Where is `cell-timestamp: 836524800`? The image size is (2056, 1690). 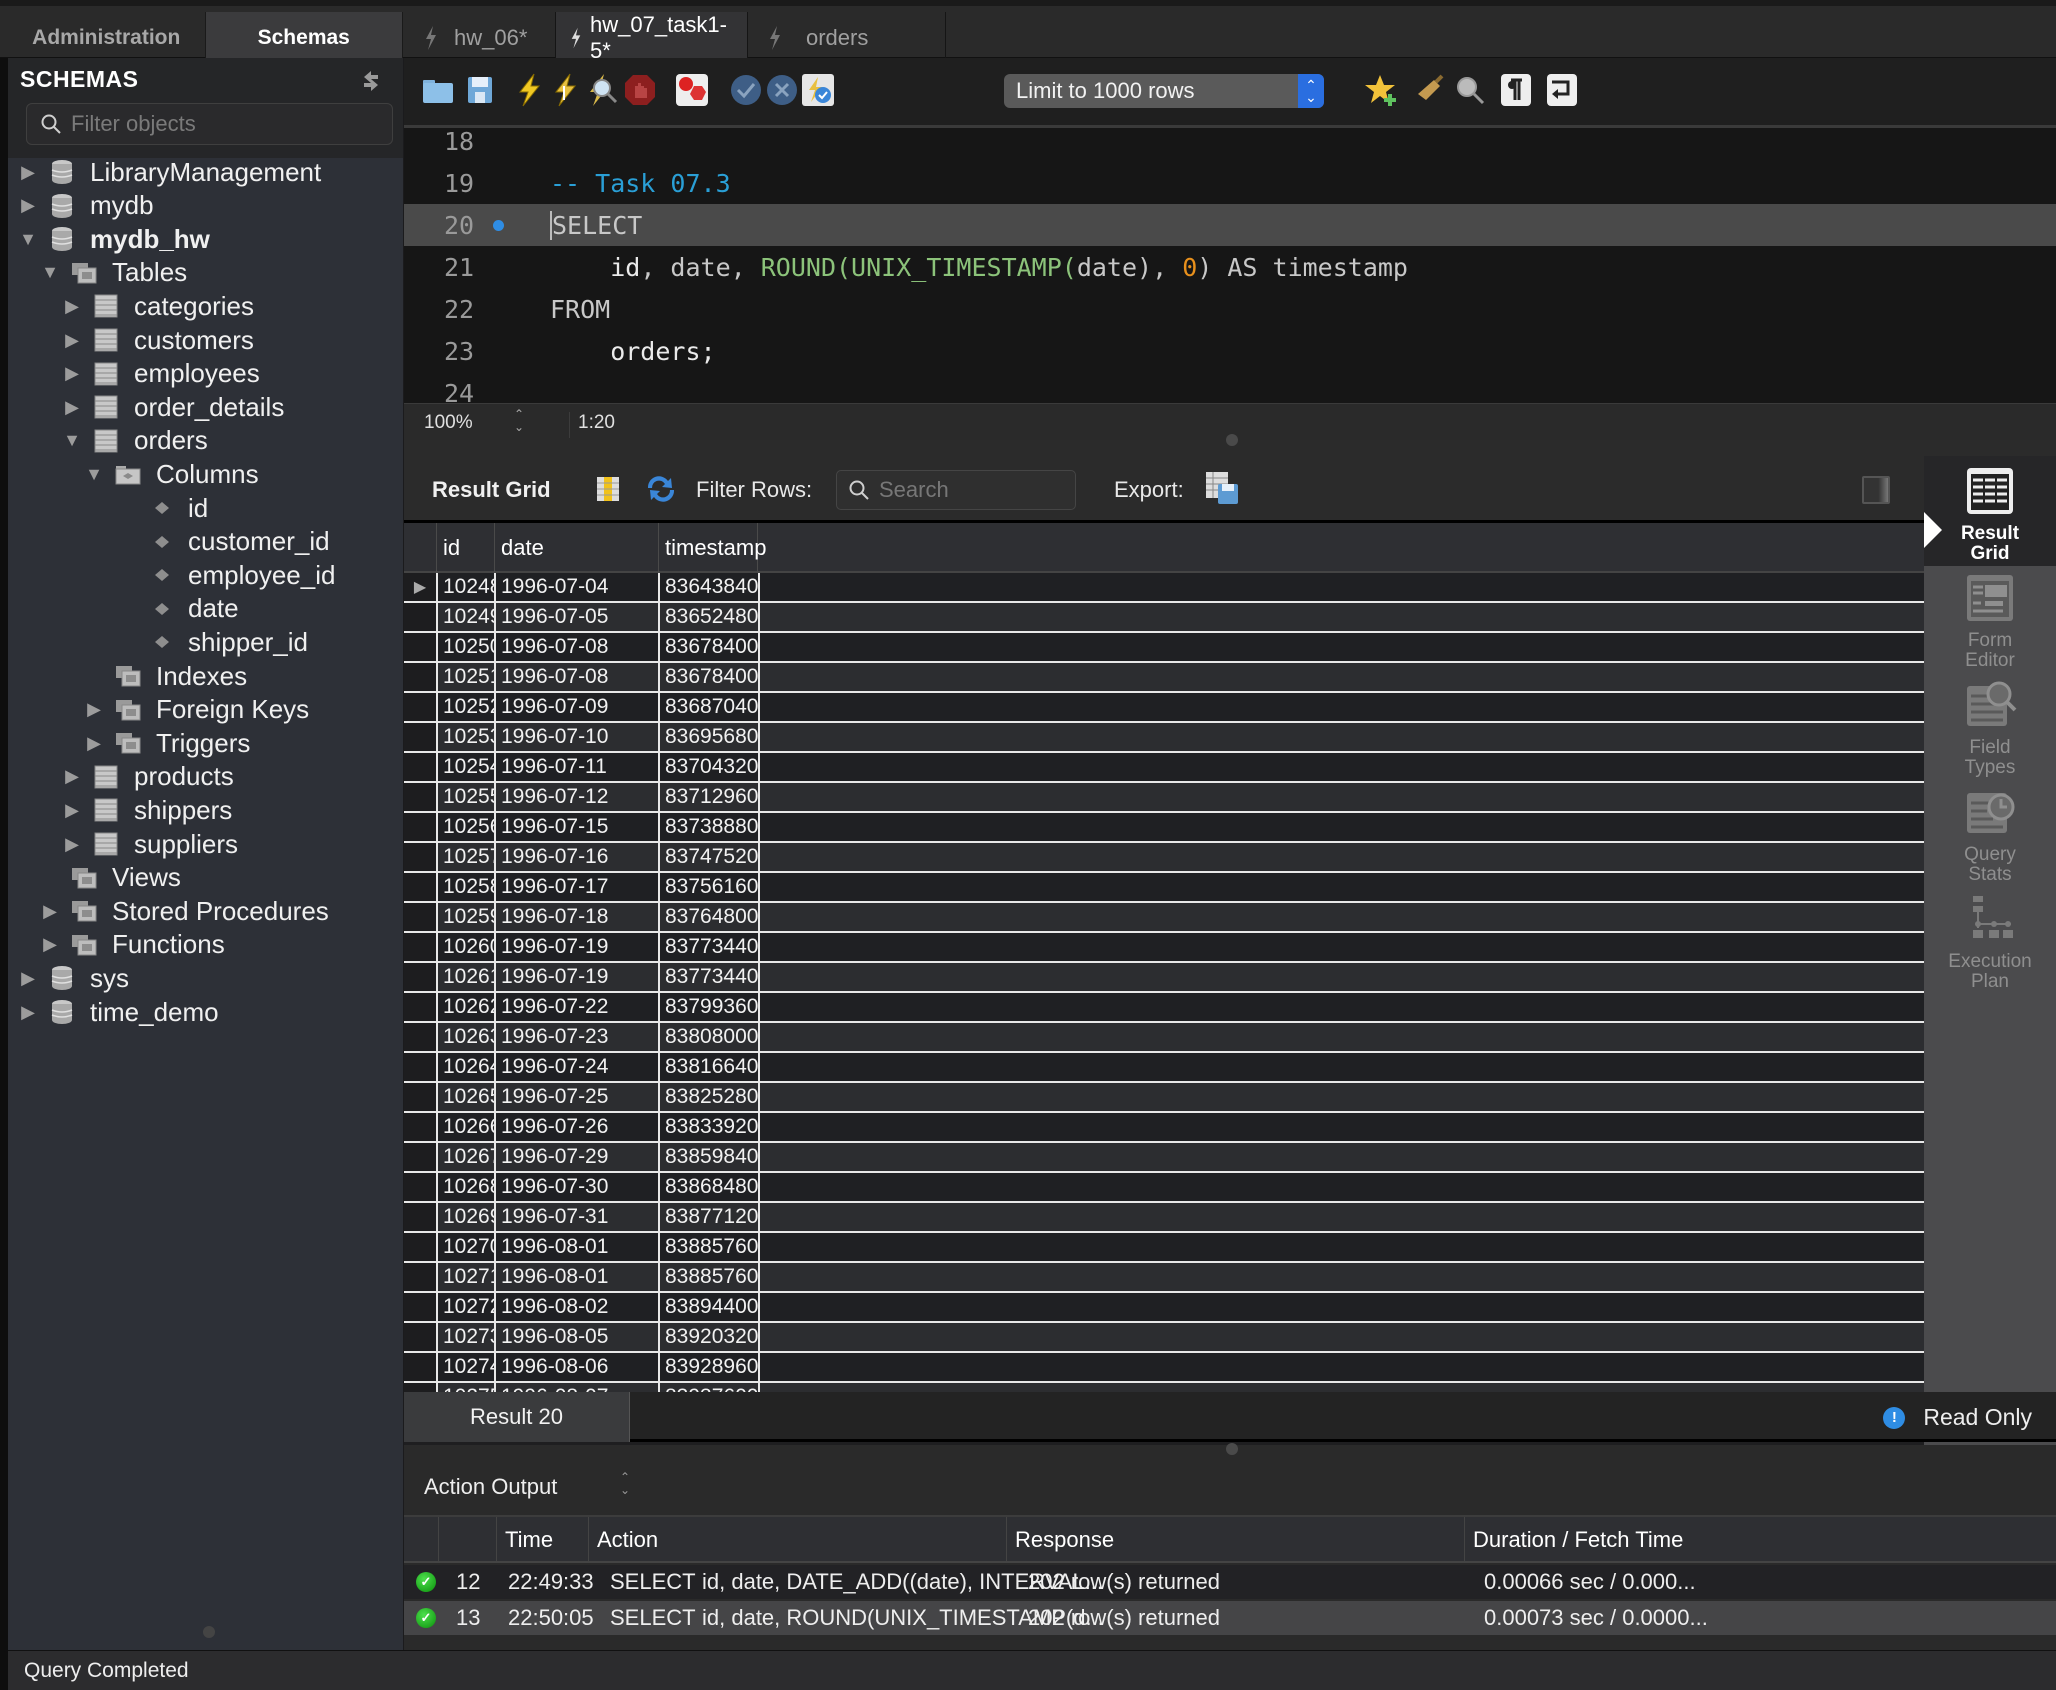 cell-timestamp: 836524800 is located at coordinates (714, 617).